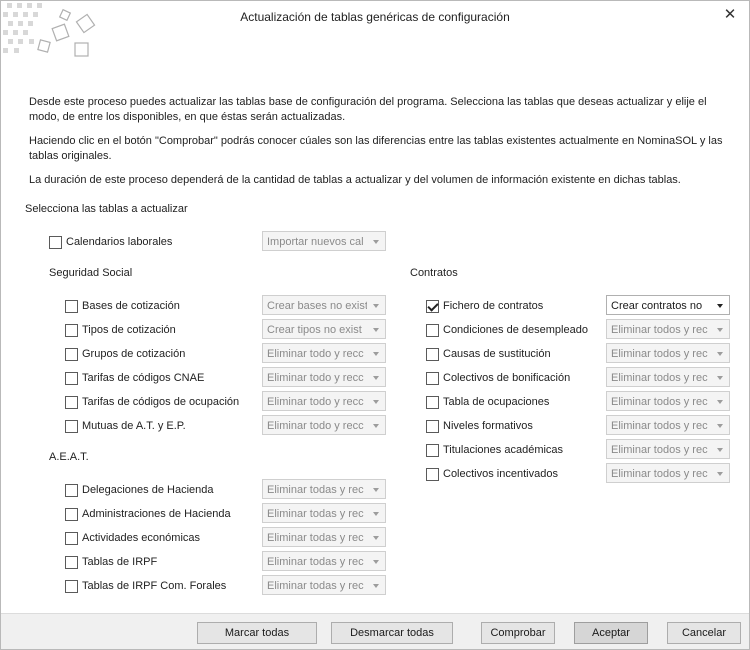 The width and height of the screenshot is (750, 650). What do you see at coordinates (657, 306) in the screenshot?
I see `select-value: Crear contratos no` at bounding box center [657, 306].